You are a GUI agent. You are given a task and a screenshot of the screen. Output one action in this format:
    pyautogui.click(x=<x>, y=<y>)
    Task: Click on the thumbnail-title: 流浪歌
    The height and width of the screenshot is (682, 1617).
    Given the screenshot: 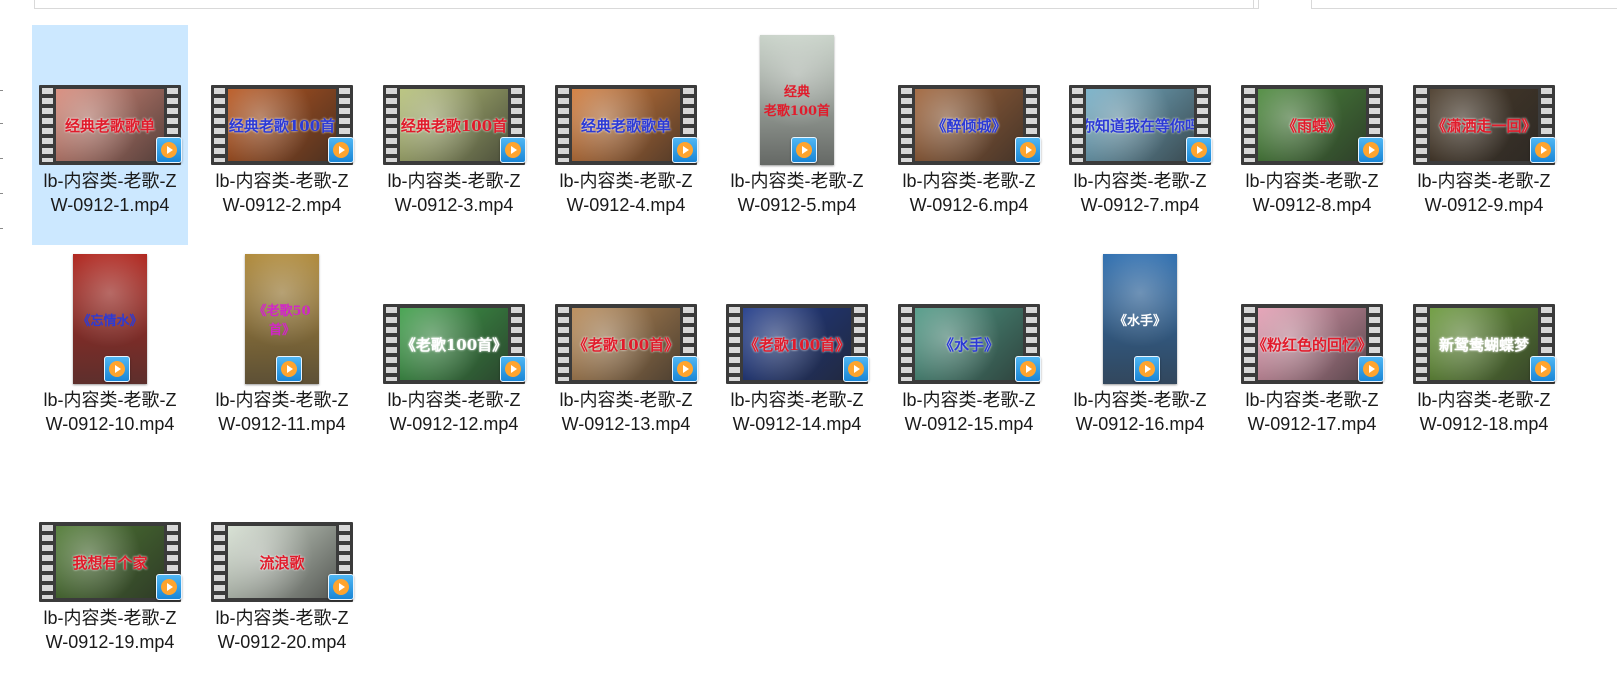 What is the action you would take?
    pyautogui.click(x=282, y=562)
    